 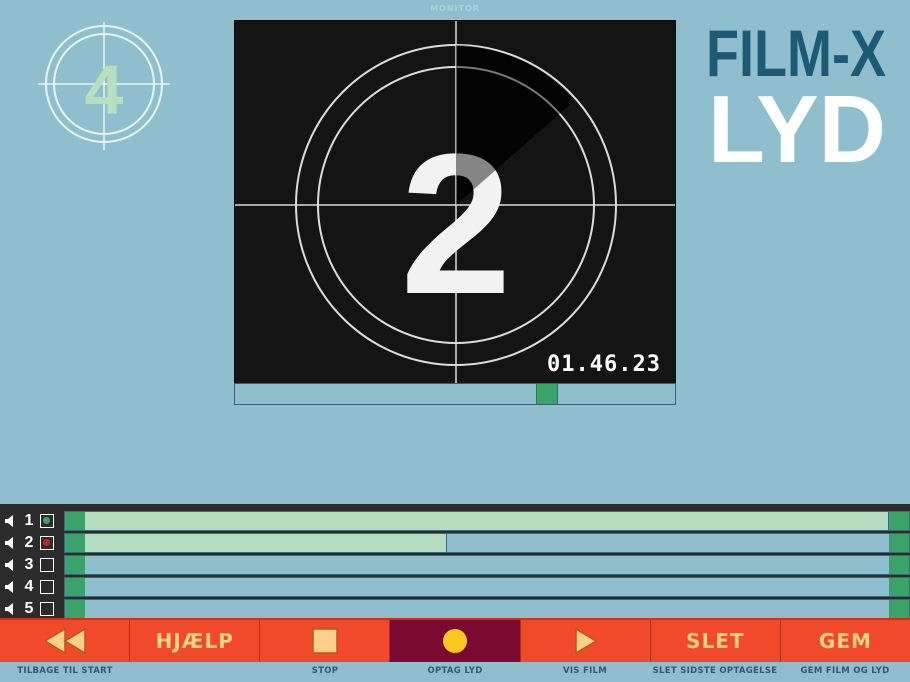 I want to click on track-number: 4, so click(x=29, y=586).